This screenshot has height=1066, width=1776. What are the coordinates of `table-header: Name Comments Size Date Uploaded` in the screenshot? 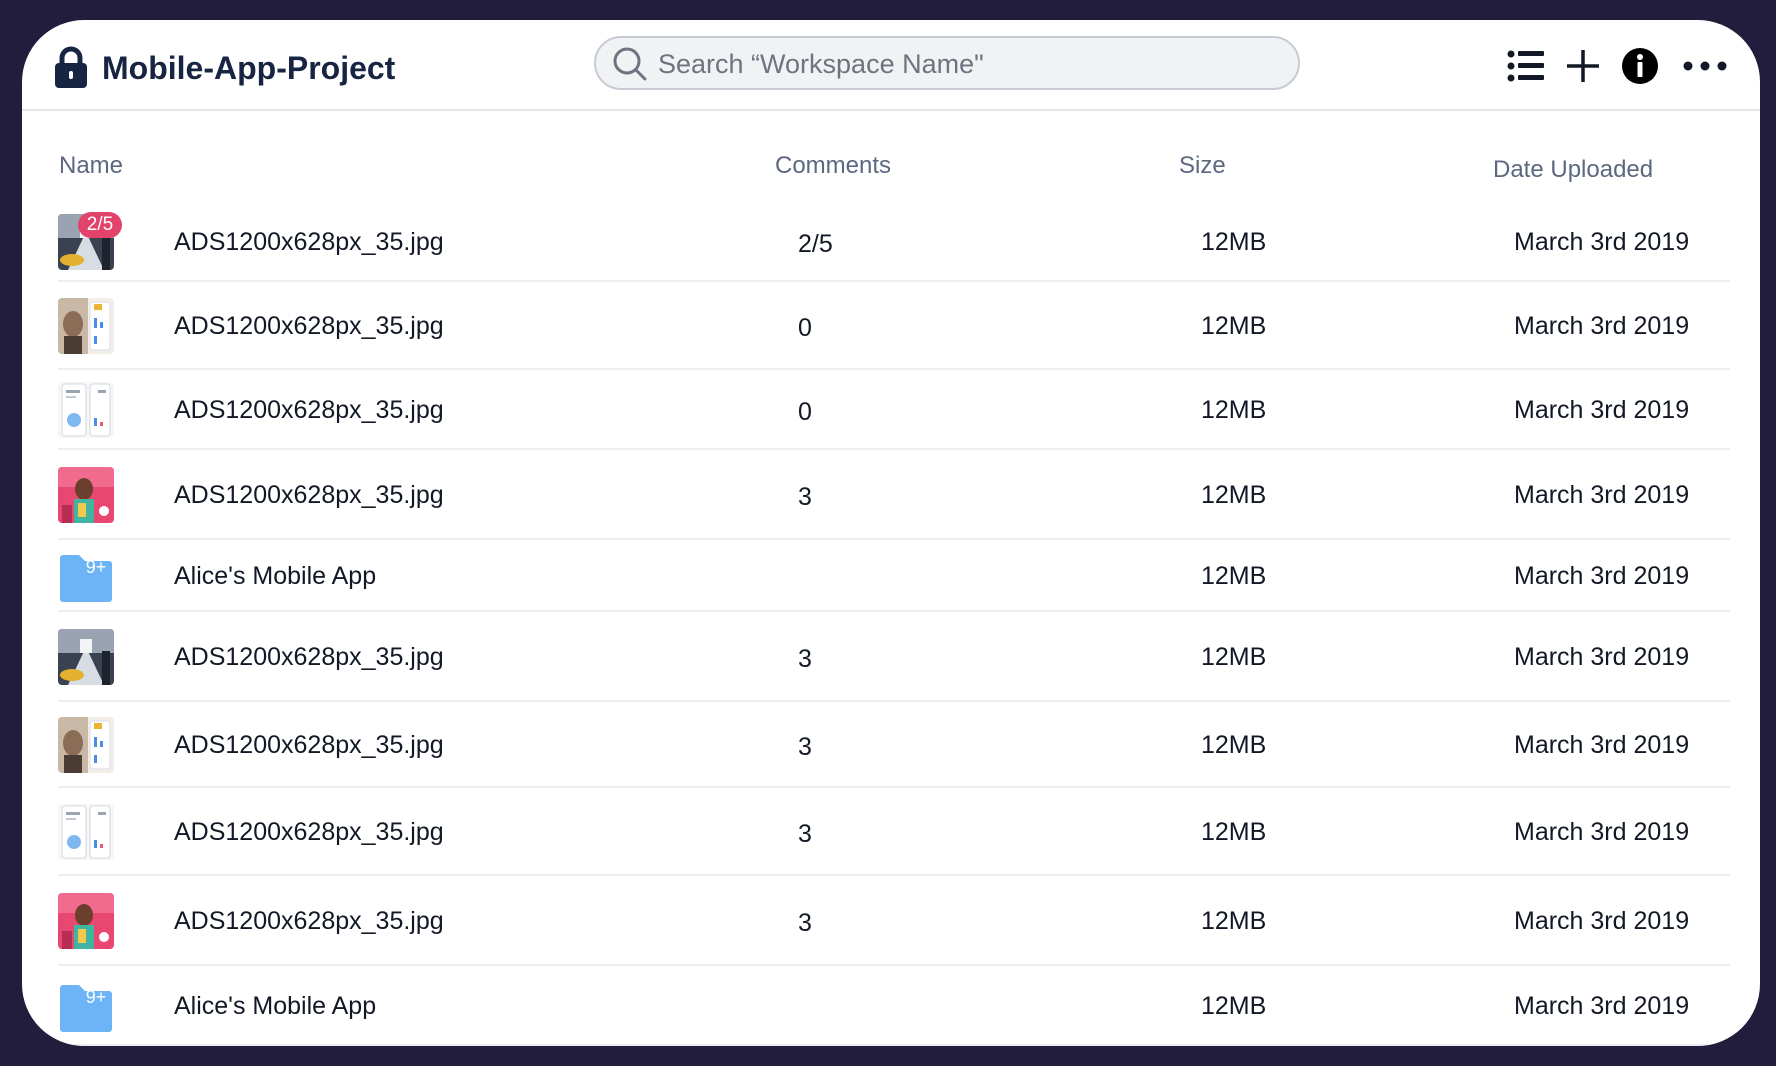 It's located at (891, 156).